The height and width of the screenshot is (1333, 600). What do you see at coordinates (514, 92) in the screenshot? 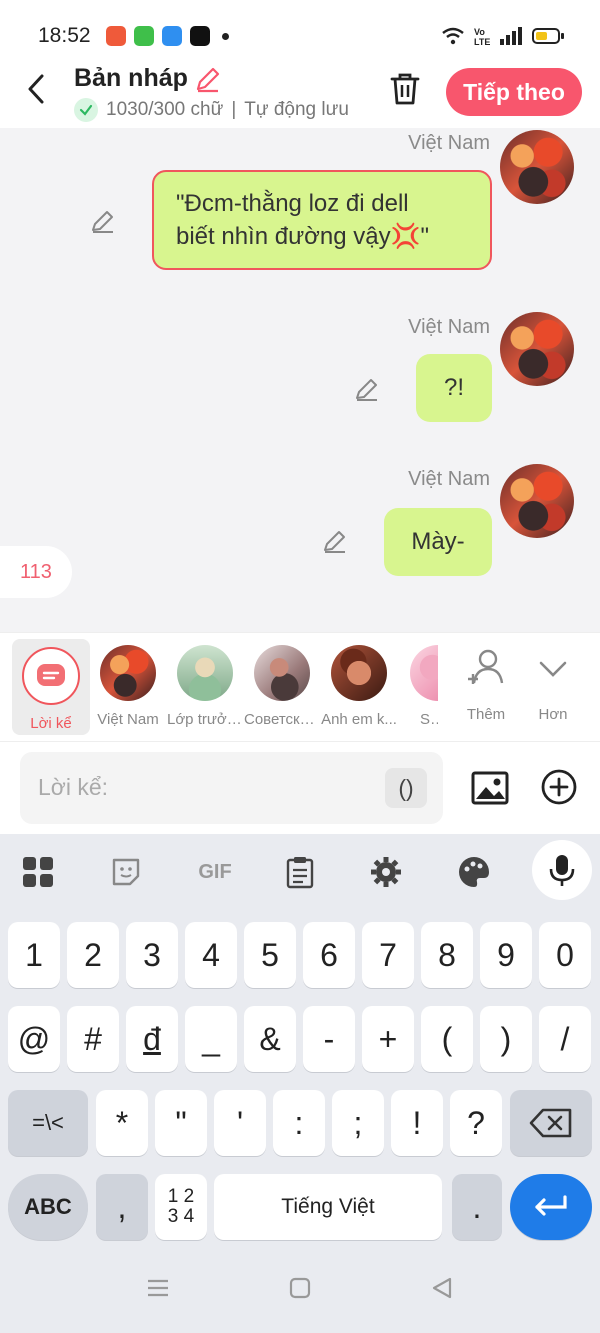
I see `next-button: Tiếp theo` at bounding box center [514, 92].